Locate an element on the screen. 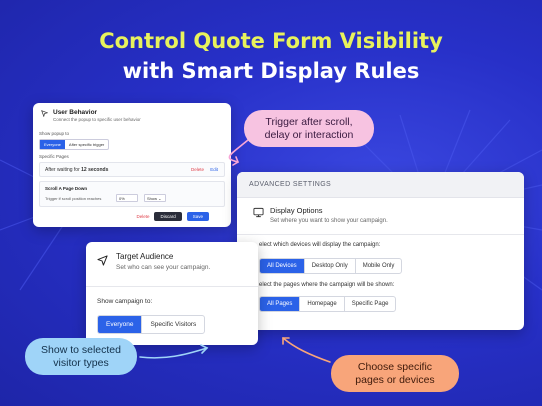 The width and height of the screenshot is (542, 406). pages-toggle: All Pages Homepage Specific Page is located at coordinates (328, 304).